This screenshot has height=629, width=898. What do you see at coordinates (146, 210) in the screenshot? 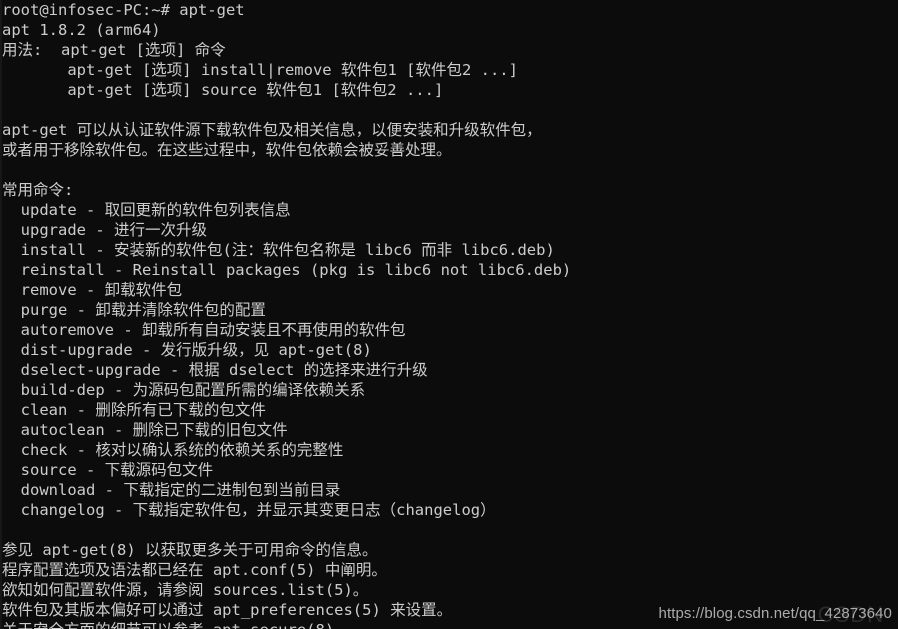
I see `terminal-line: update - 取回更新的软件包列表信息` at bounding box center [146, 210].